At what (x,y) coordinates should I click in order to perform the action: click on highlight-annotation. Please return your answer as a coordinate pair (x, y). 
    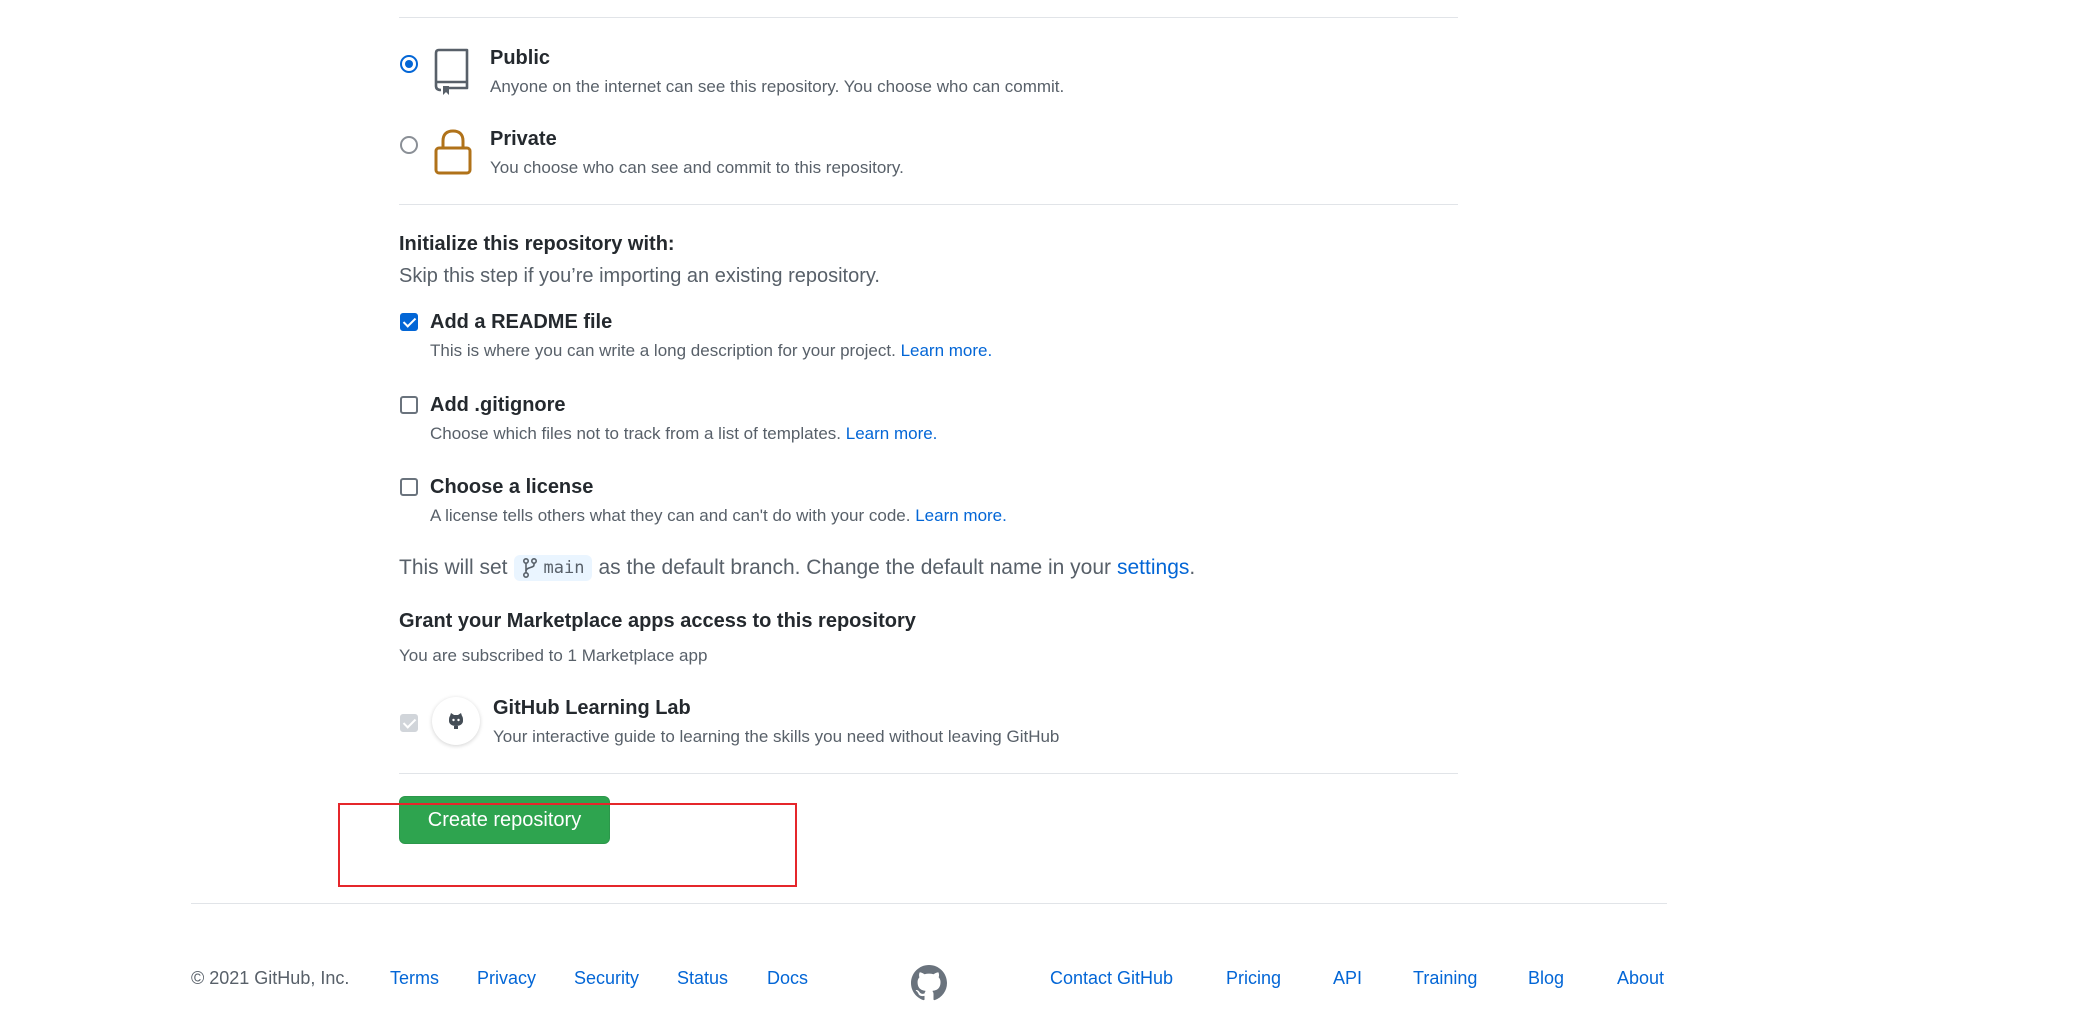
    Looking at the image, I should click on (567, 845).